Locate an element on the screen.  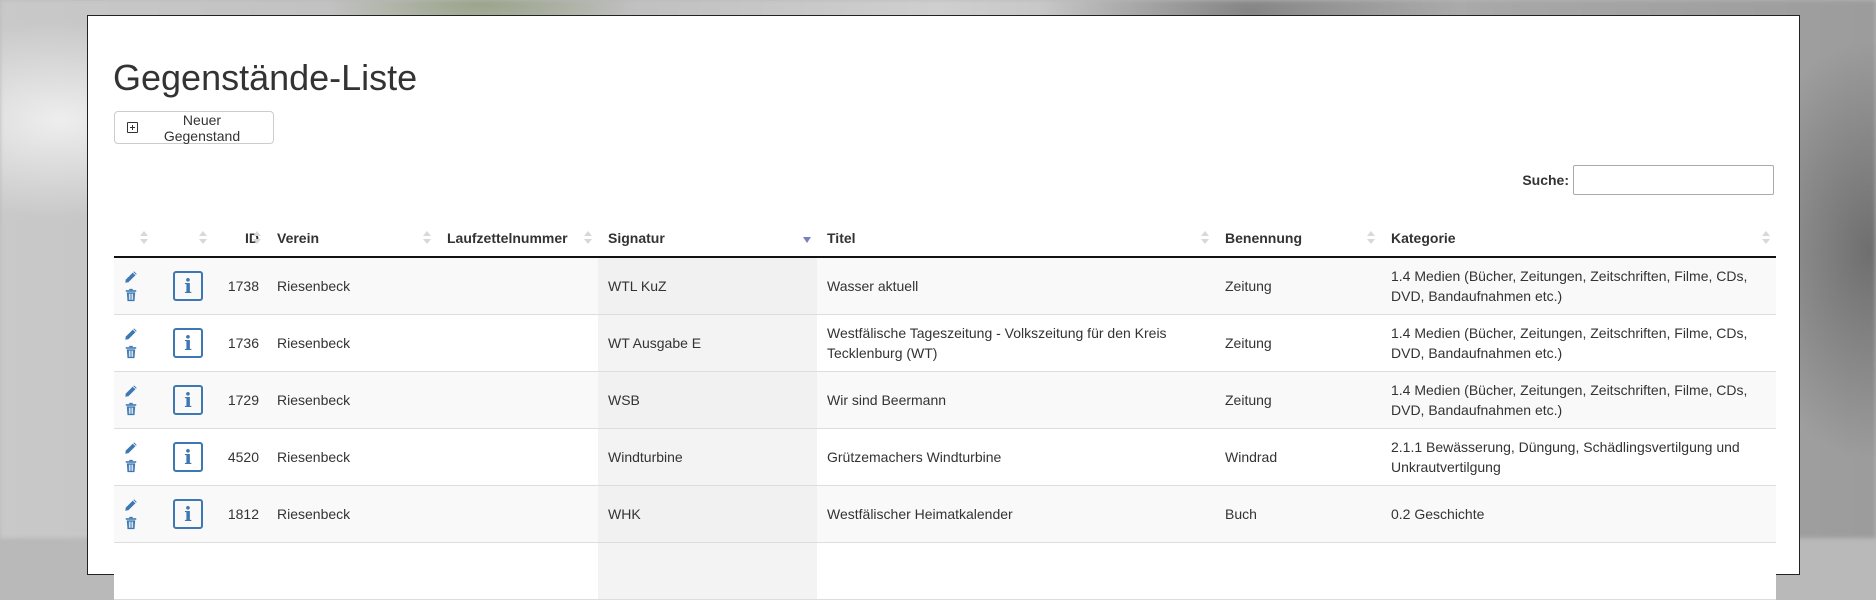
cell-id: 4520 is located at coordinates (240, 457).